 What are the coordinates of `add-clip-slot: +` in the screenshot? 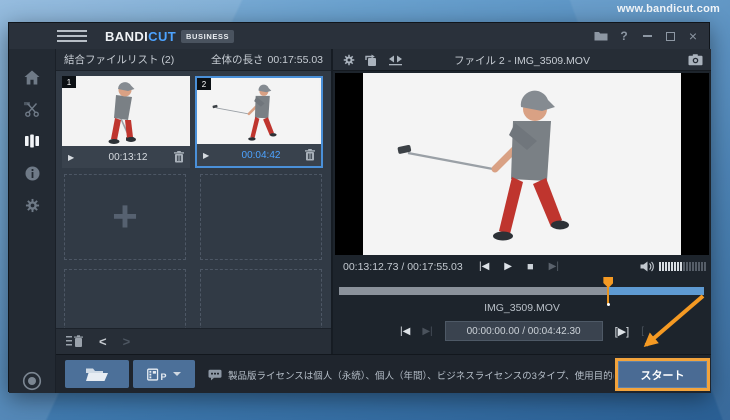 It's located at (125, 217).